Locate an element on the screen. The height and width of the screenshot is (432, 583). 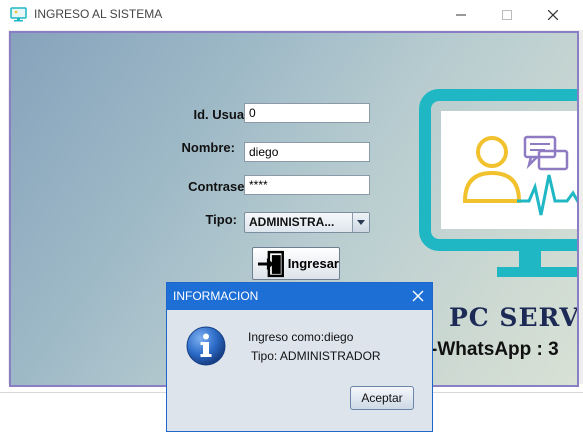
window-title: INGRESO AL SISTEMA is located at coordinates (98, 14).